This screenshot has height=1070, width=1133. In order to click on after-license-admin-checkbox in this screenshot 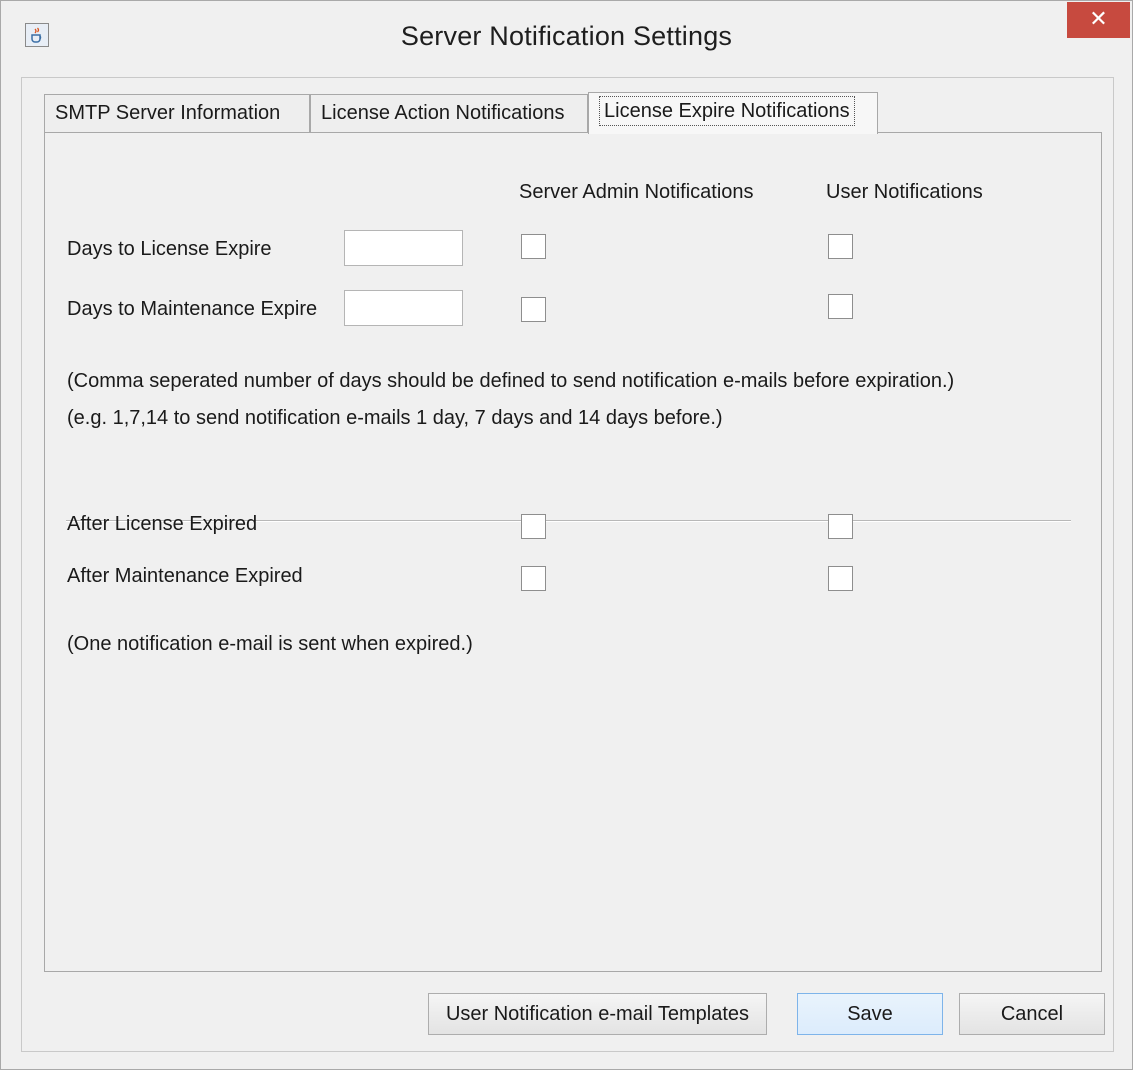, I will do `click(533, 526)`.